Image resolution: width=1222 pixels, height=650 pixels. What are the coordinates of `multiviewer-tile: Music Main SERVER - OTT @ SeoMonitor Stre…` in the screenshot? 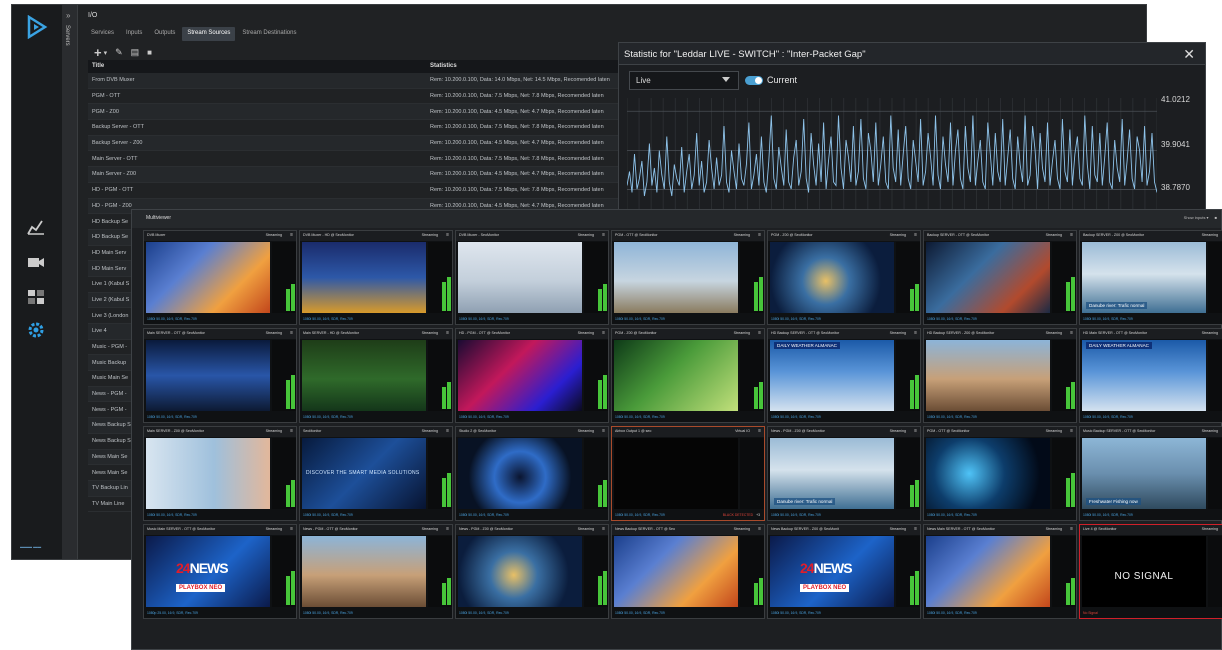 It's located at (220, 571).